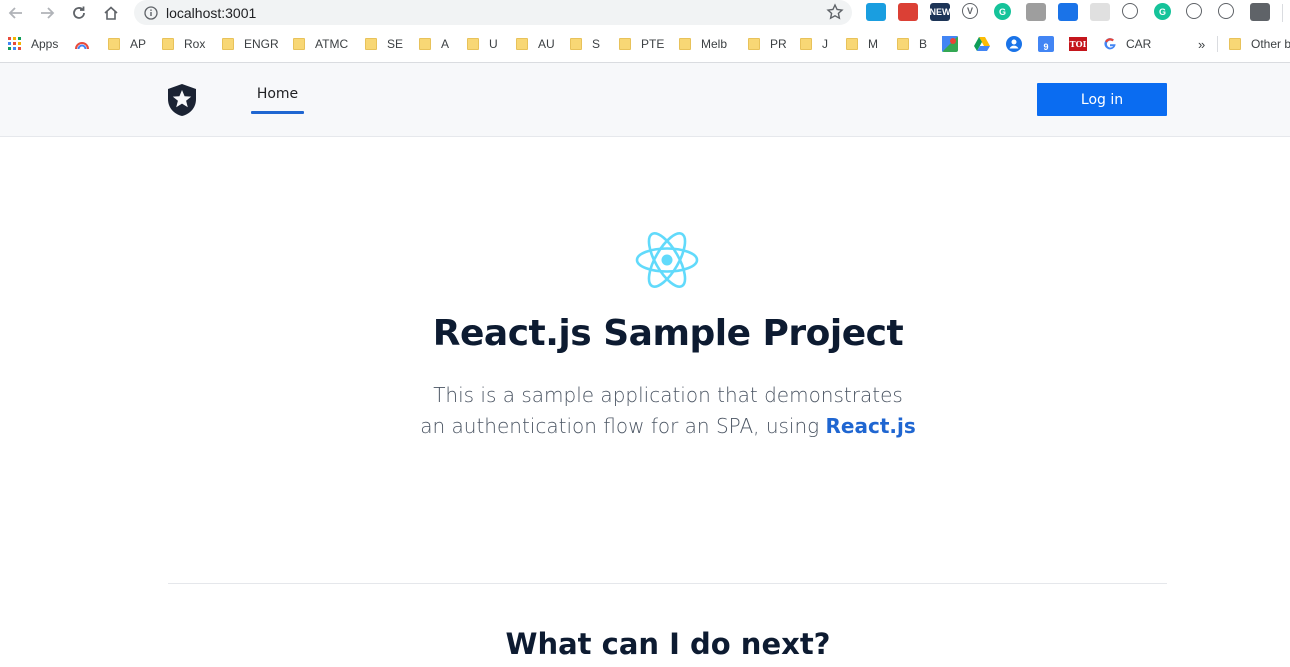  What do you see at coordinates (1217, 44) in the screenshot?
I see `bookmarks-divider` at bounding box center [1217, 44].